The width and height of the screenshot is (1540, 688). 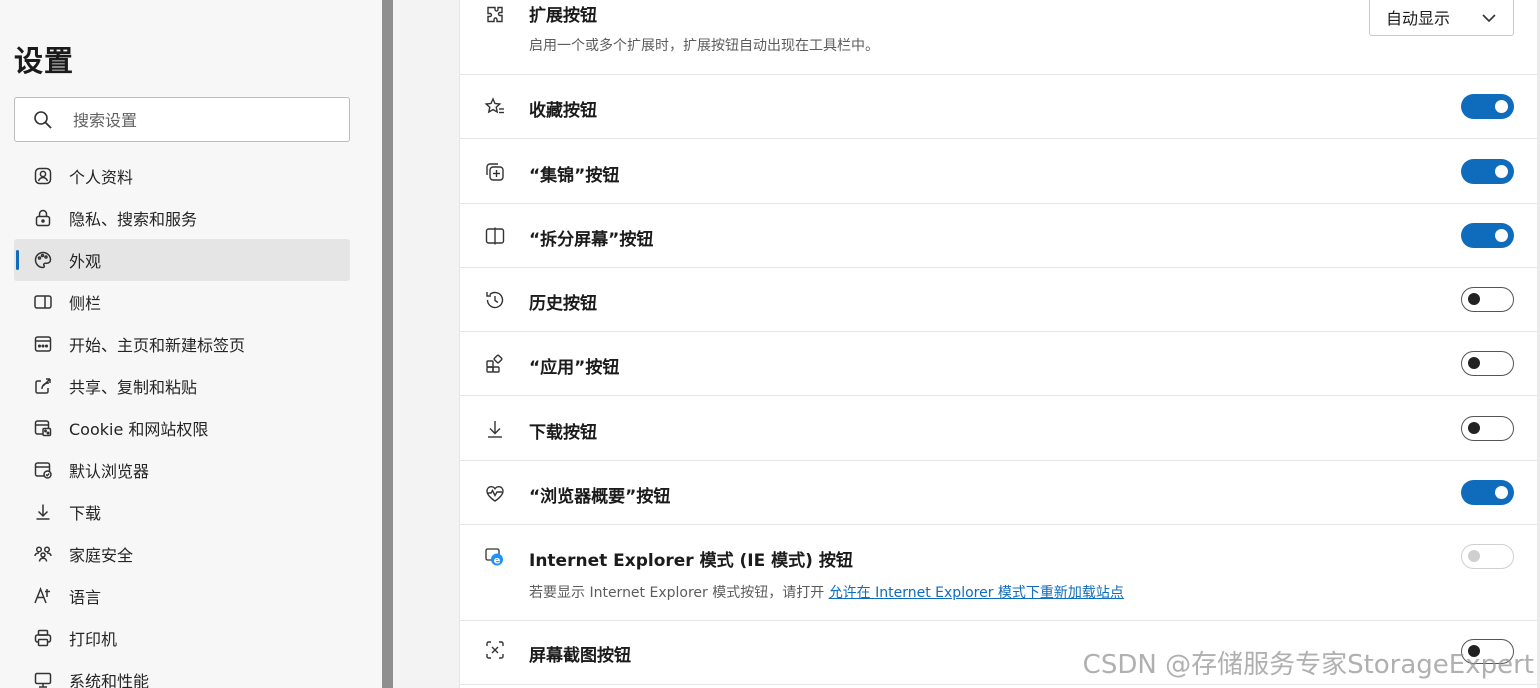 I want to click on palette-icon, so click(x=43, y=260).